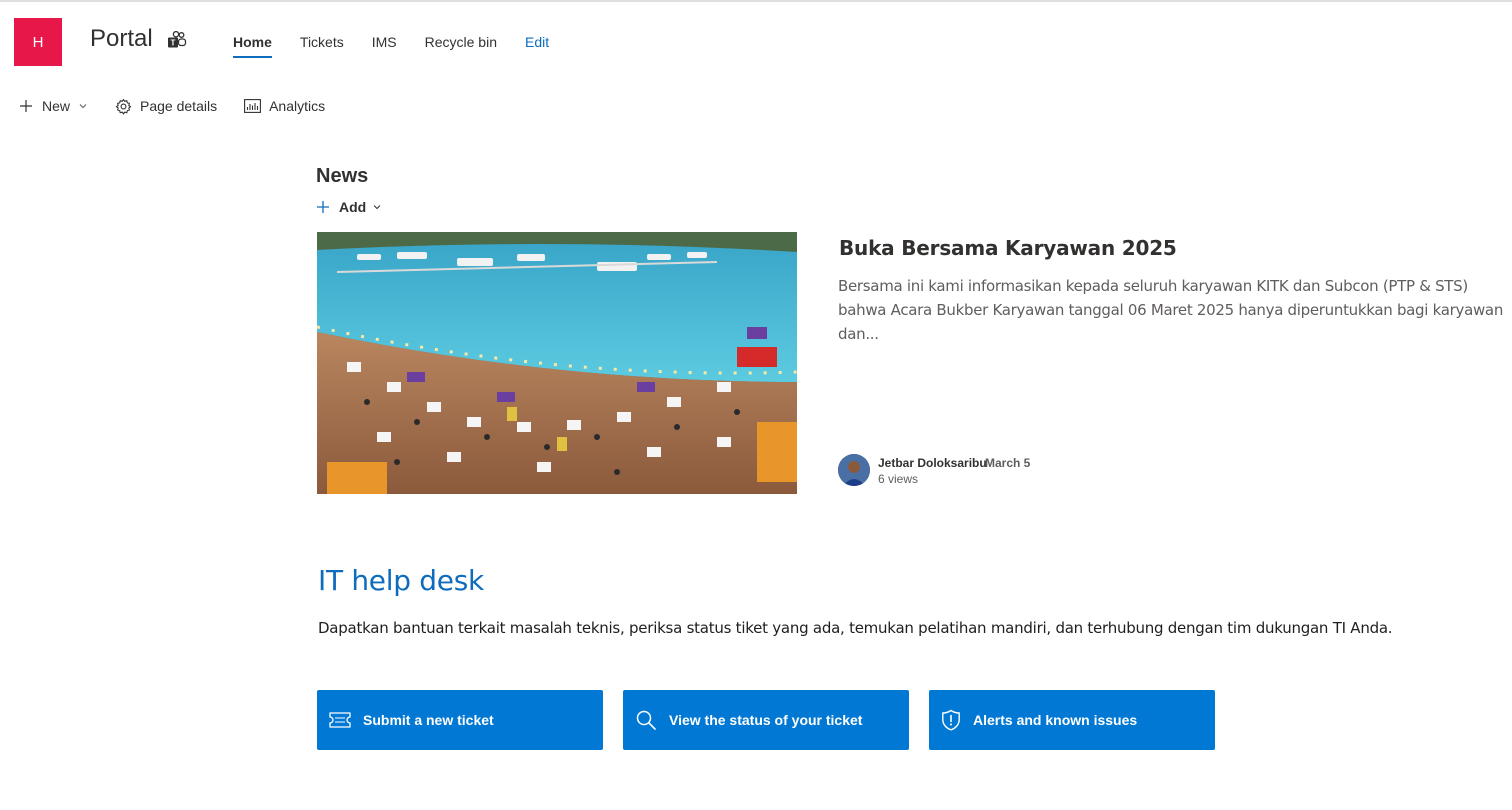 This screenshot has width=1512, height=810. What do you see at coordinates (322, 46) in the screenshot?
I see `nav-tickets: Tickets` at bounding box center [322, 46].